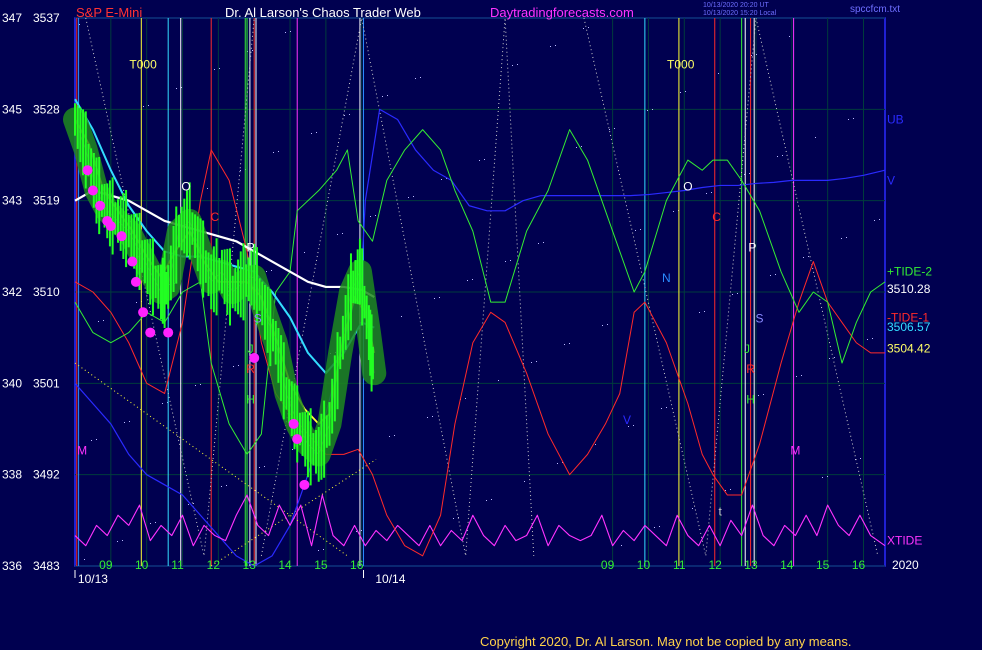 The image size is (982, 650). Describe the element at coordinates (12, 292) in the screenshot. I see `y-outer-tick: 342` at that location.